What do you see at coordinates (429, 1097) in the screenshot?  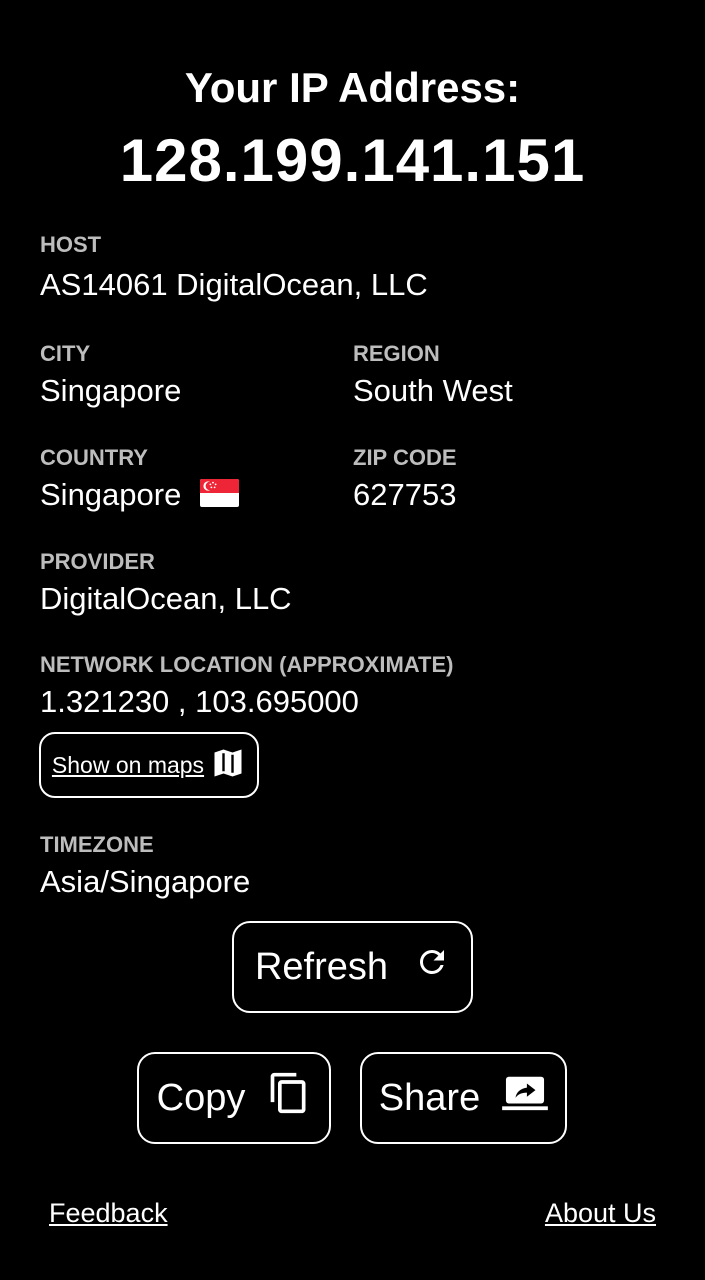 I see `share-label: Share` at bounding box center [429, 1097].